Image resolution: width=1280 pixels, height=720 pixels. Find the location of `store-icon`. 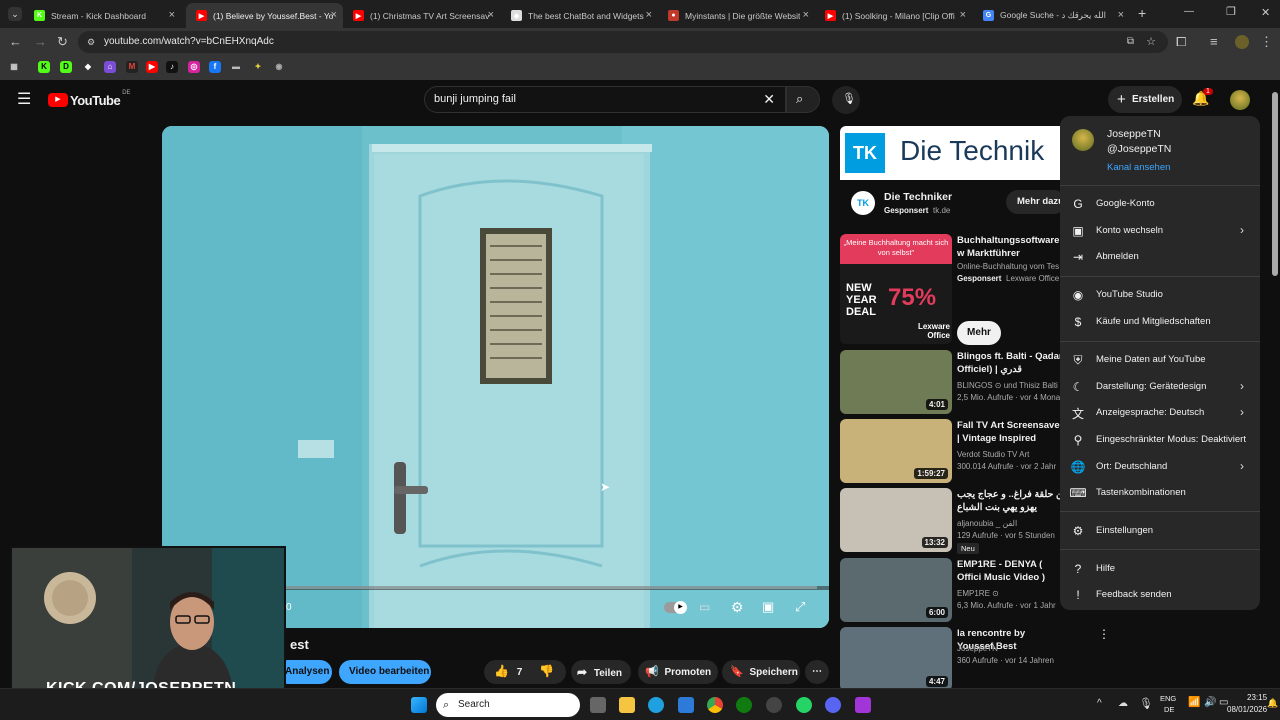

store-icon is located at coordinates (686, 705).